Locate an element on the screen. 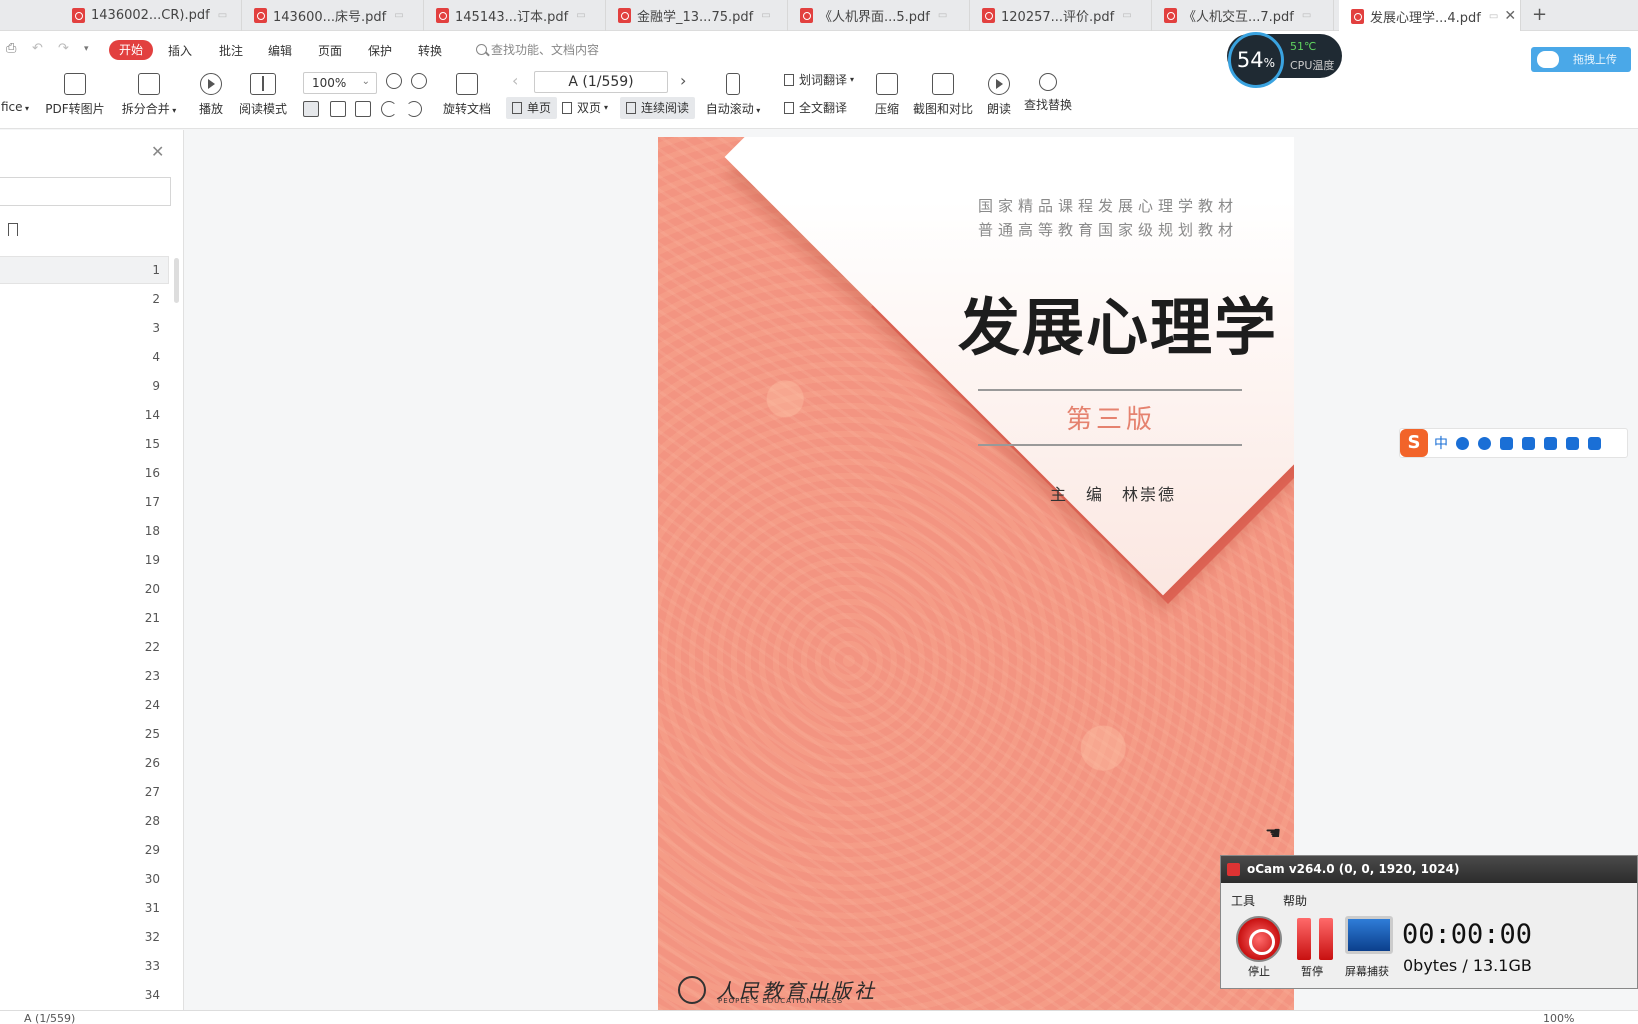  toolbox-icon is located at coordinates (1594, 443).